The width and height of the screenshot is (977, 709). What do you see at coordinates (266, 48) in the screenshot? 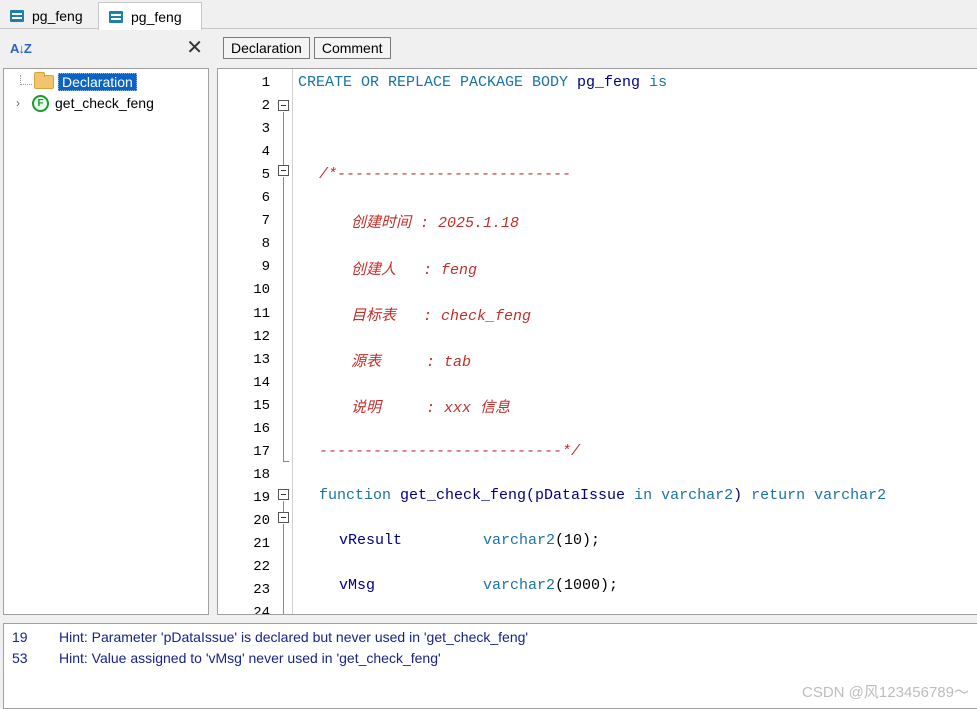
I see `declaration-button: Declaration` at bounding box center [266, 48].